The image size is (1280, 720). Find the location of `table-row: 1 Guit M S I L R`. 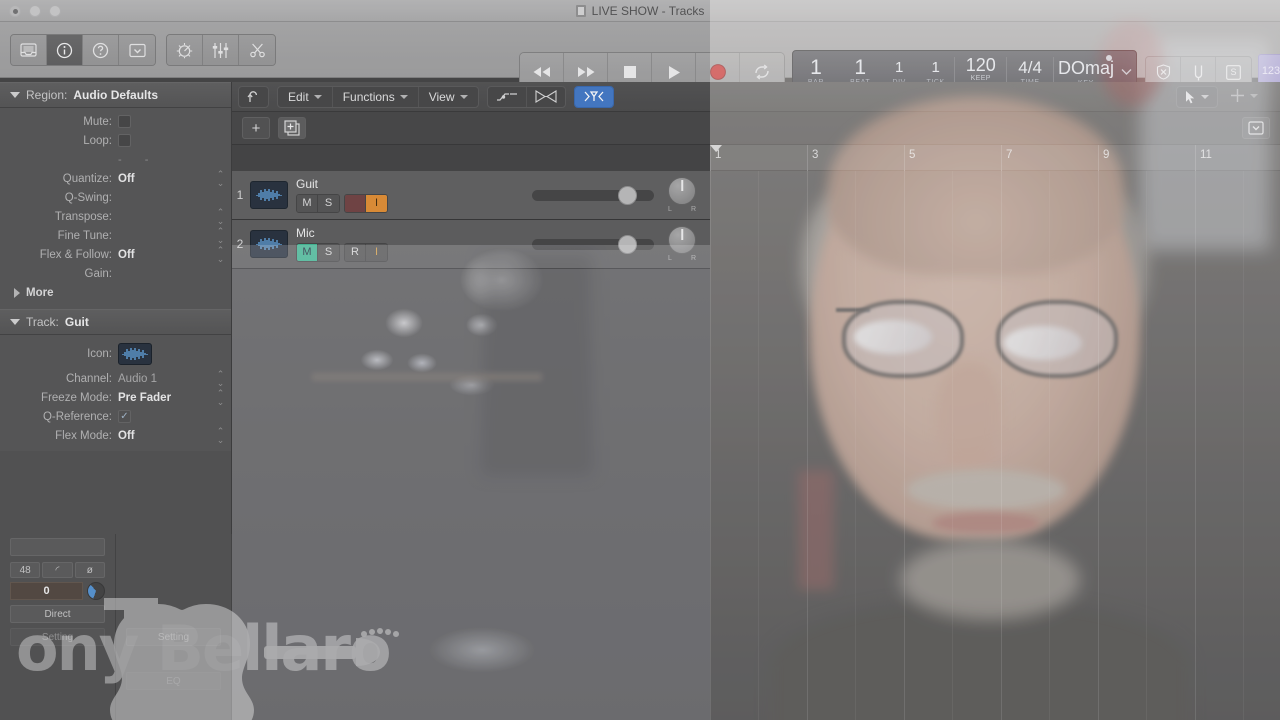

table-row: 1 Guit M S I L R is located at coordinates (471, 195).